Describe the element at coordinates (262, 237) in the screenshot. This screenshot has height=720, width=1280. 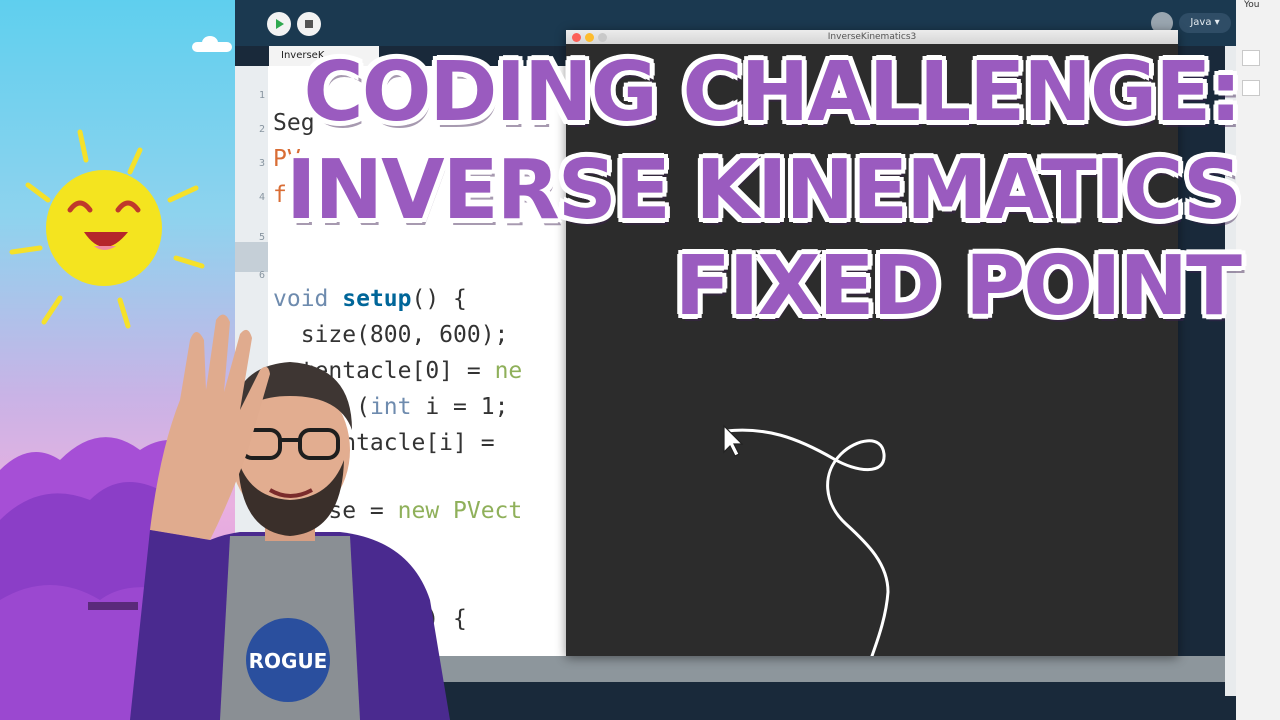
I see `line-number: 5` at that location.